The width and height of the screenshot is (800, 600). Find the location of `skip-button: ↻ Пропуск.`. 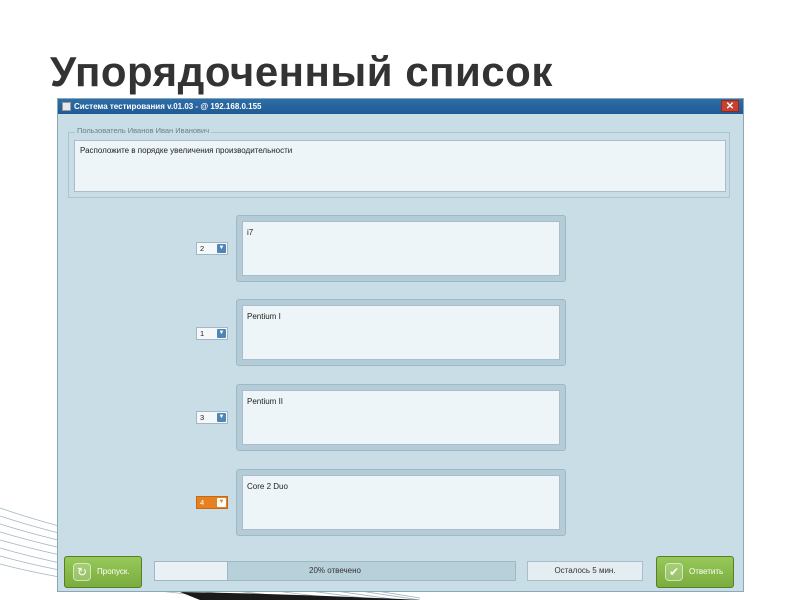

skip-button: ↻ Пропуск. is located at coordinates (103, 572).